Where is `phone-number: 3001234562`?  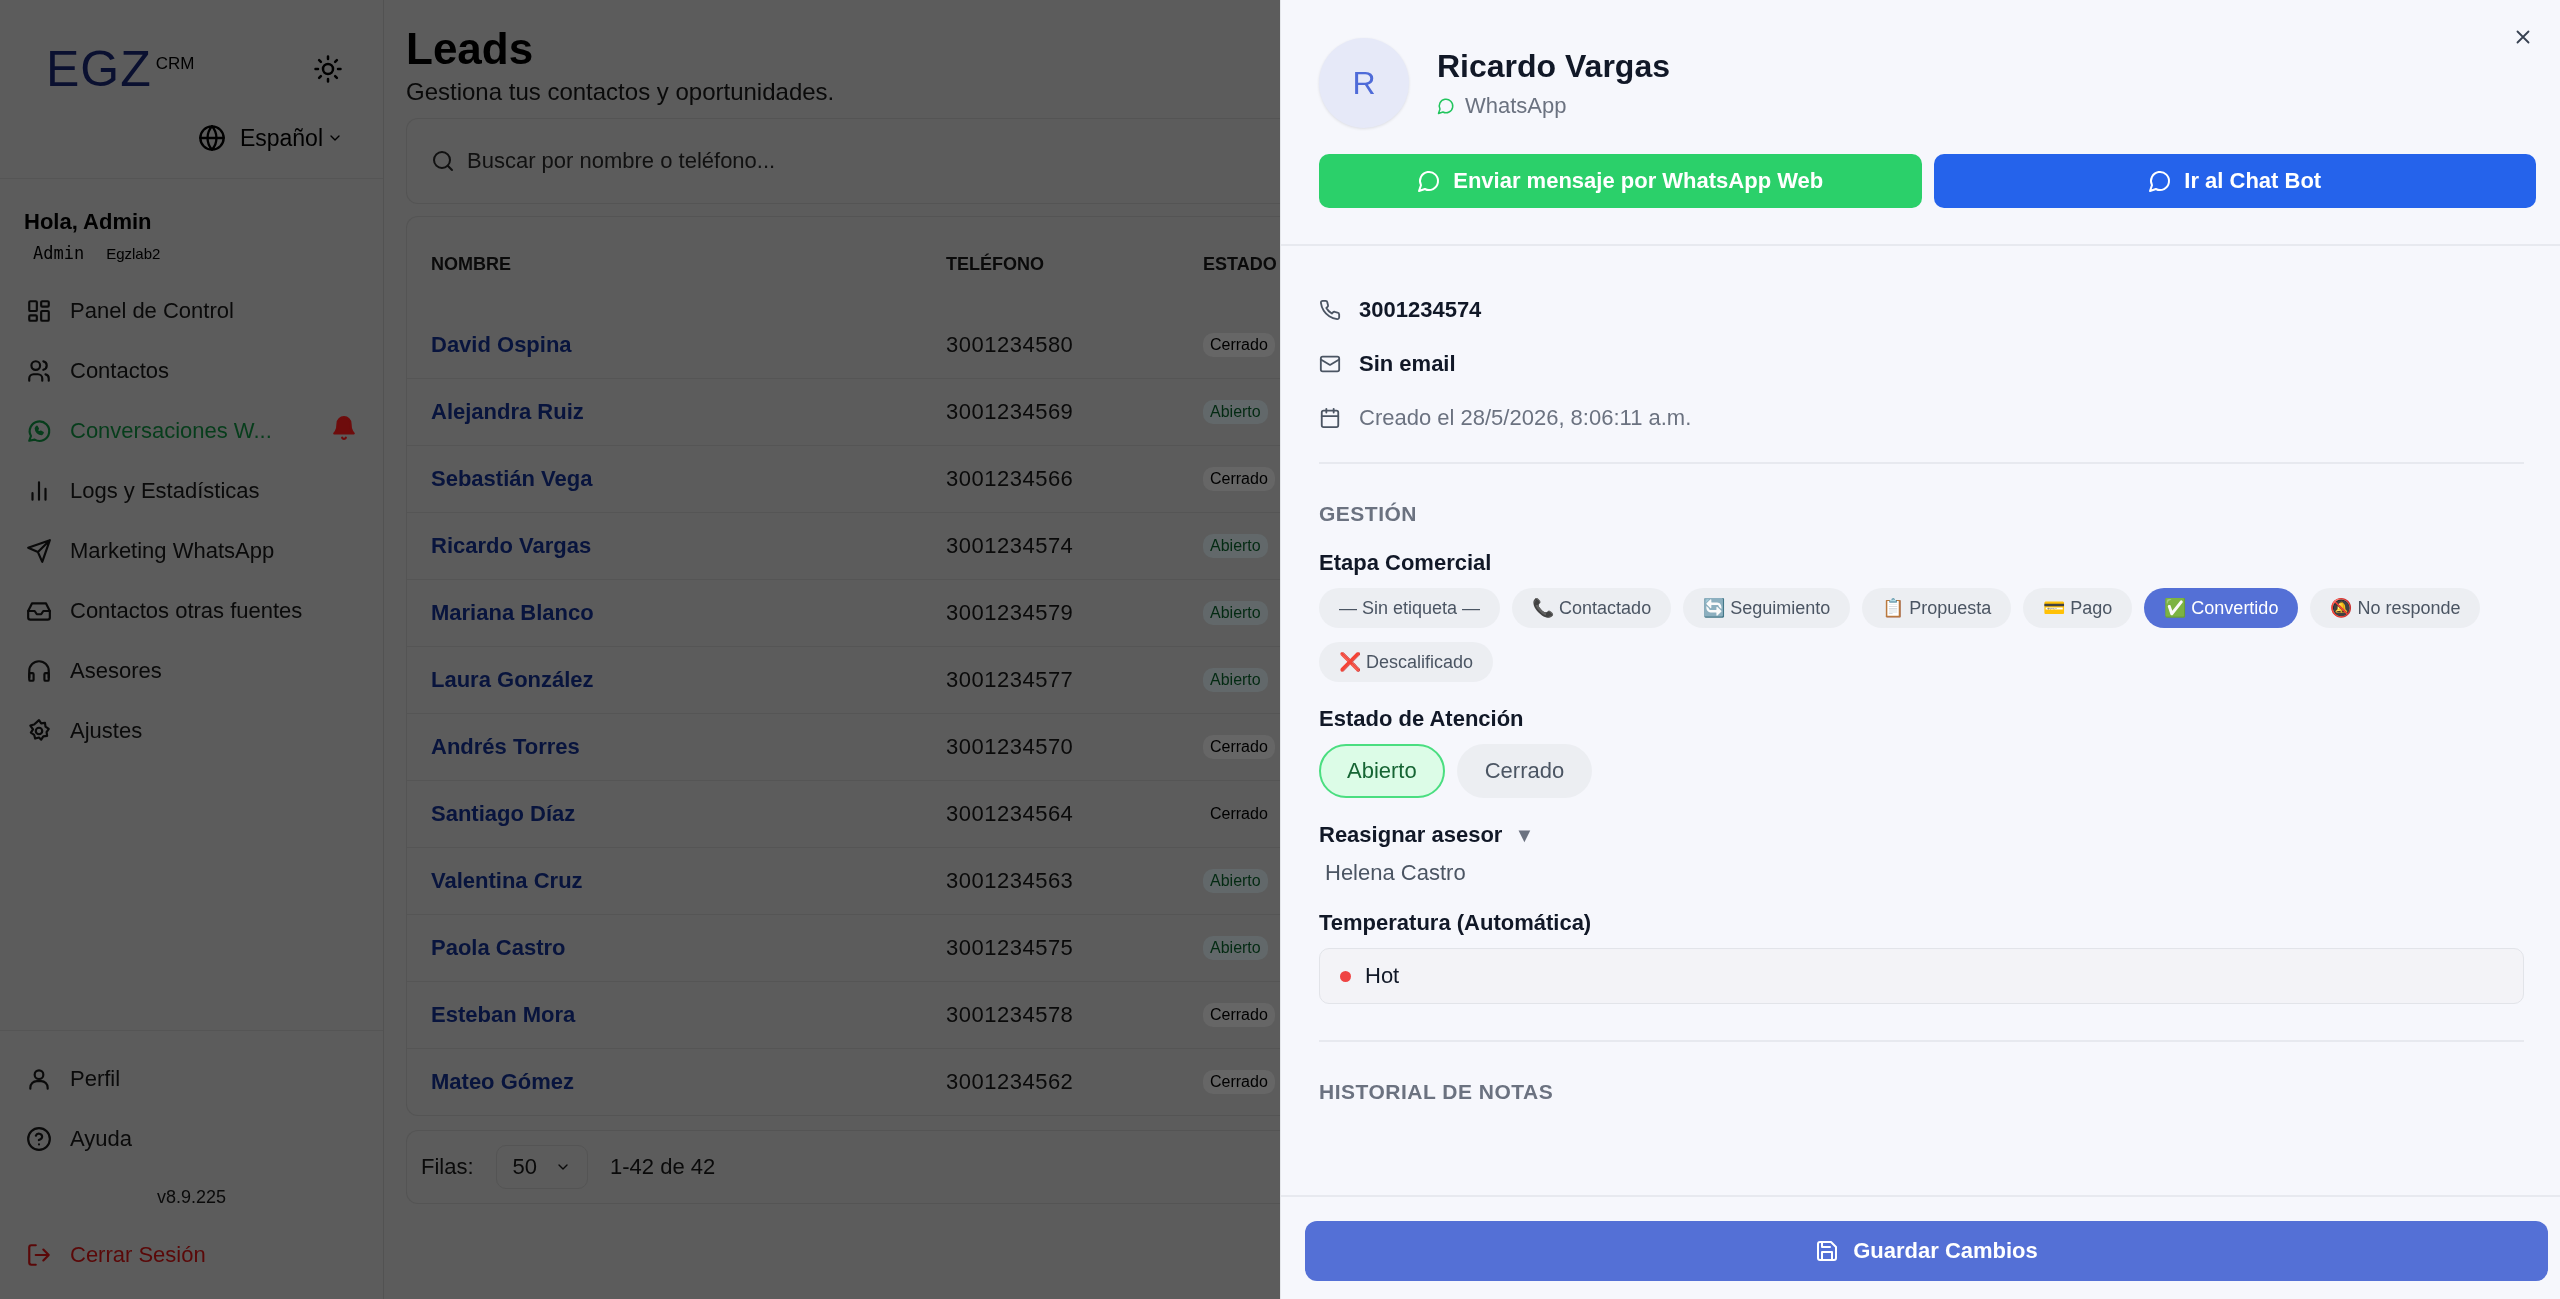
phone-number: 3001234562 is located at coordinates (1010, 1082).